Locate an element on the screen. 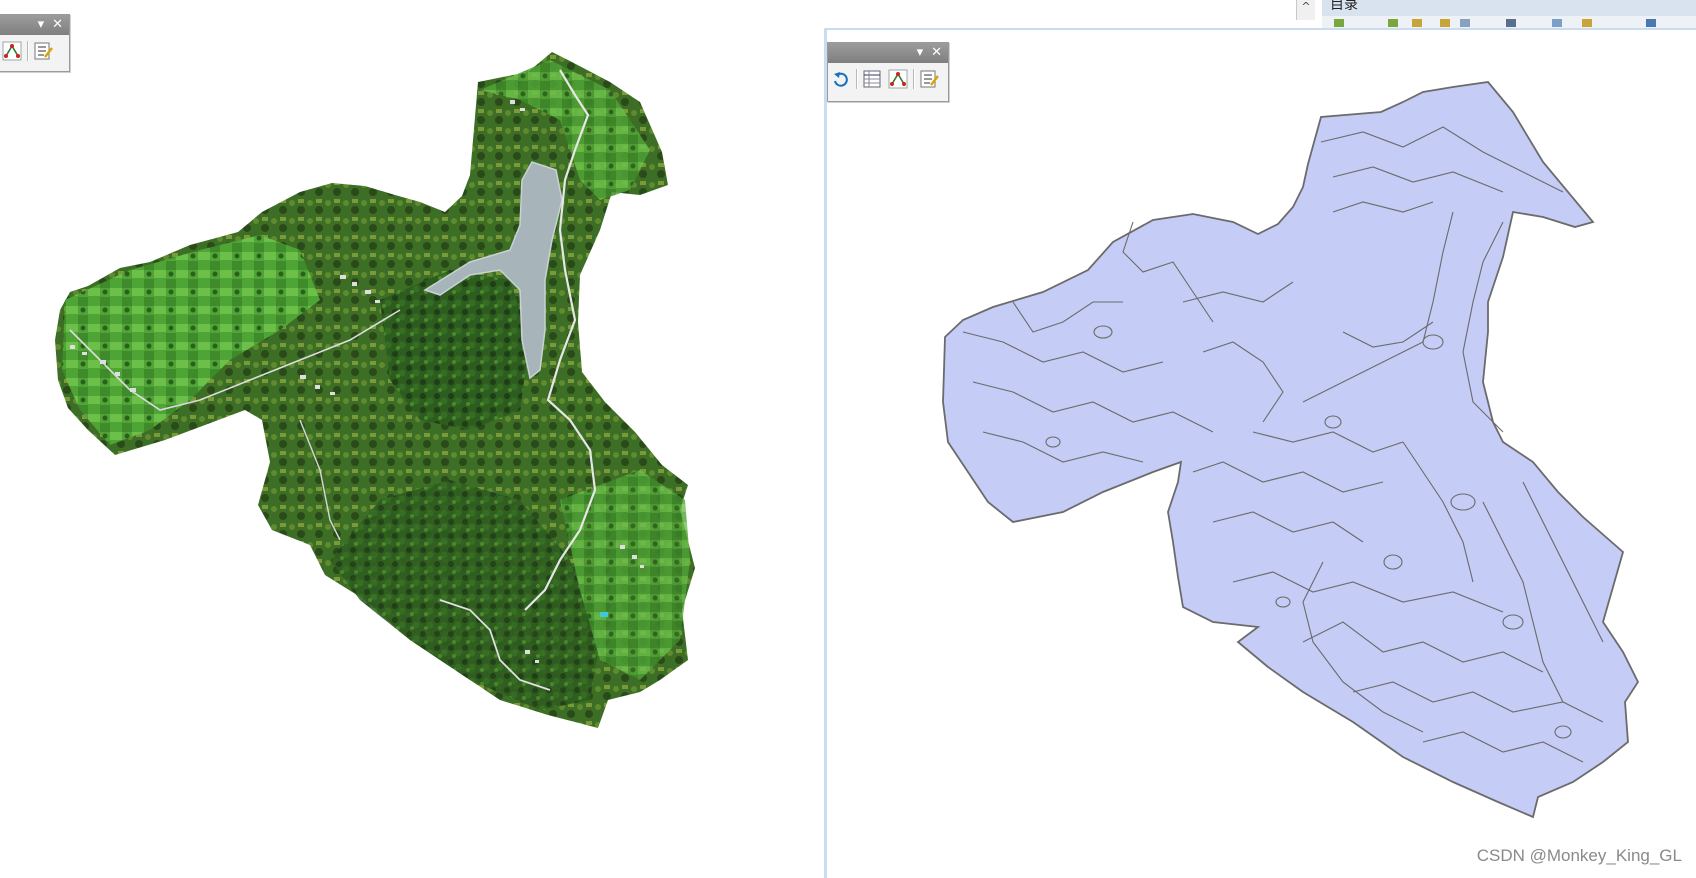 This screenshot has width=1696, height=878. disconnect-icon is located at coordinates (1465, 23).